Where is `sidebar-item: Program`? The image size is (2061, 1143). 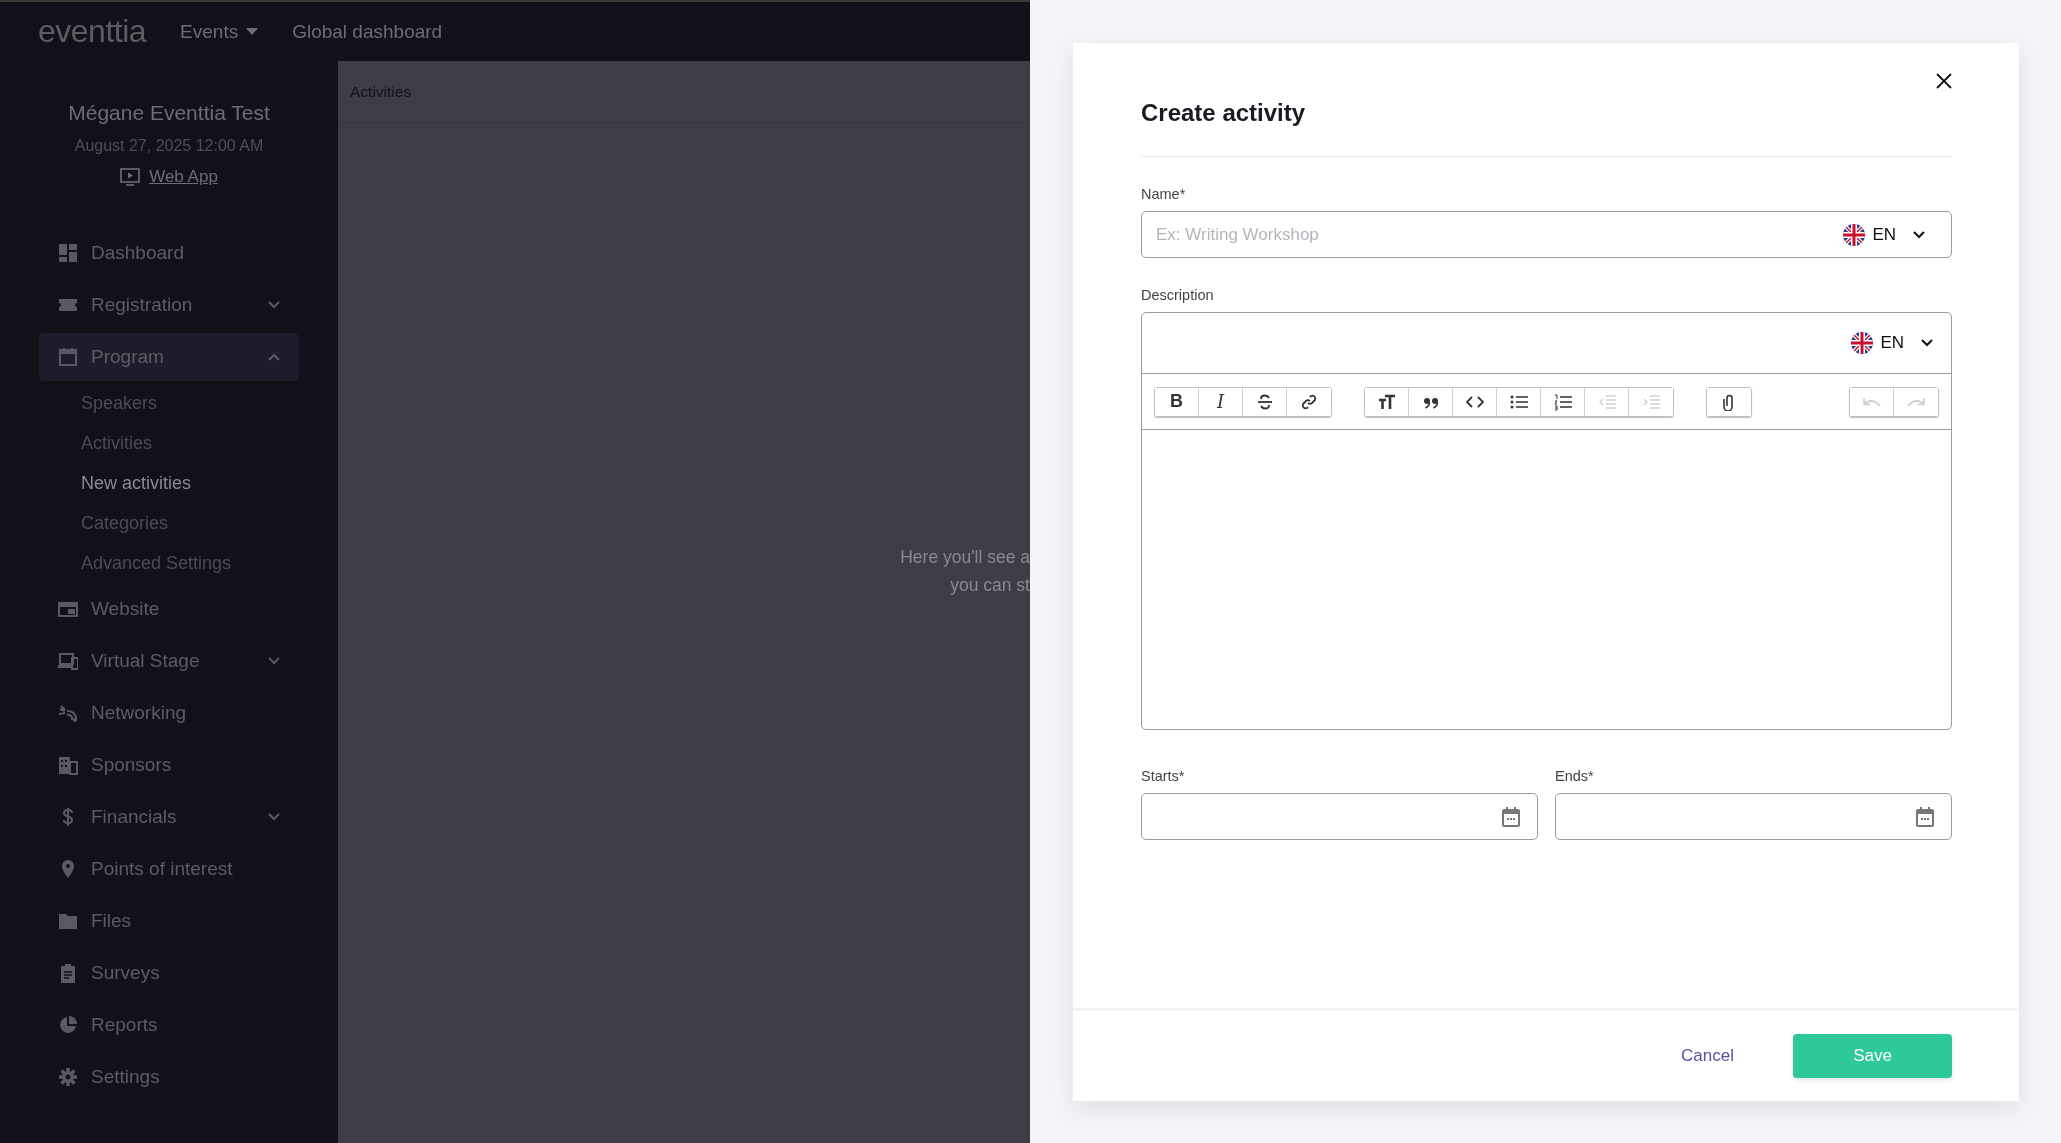
sidebar-item: Program is located at coordinates (169, 357).